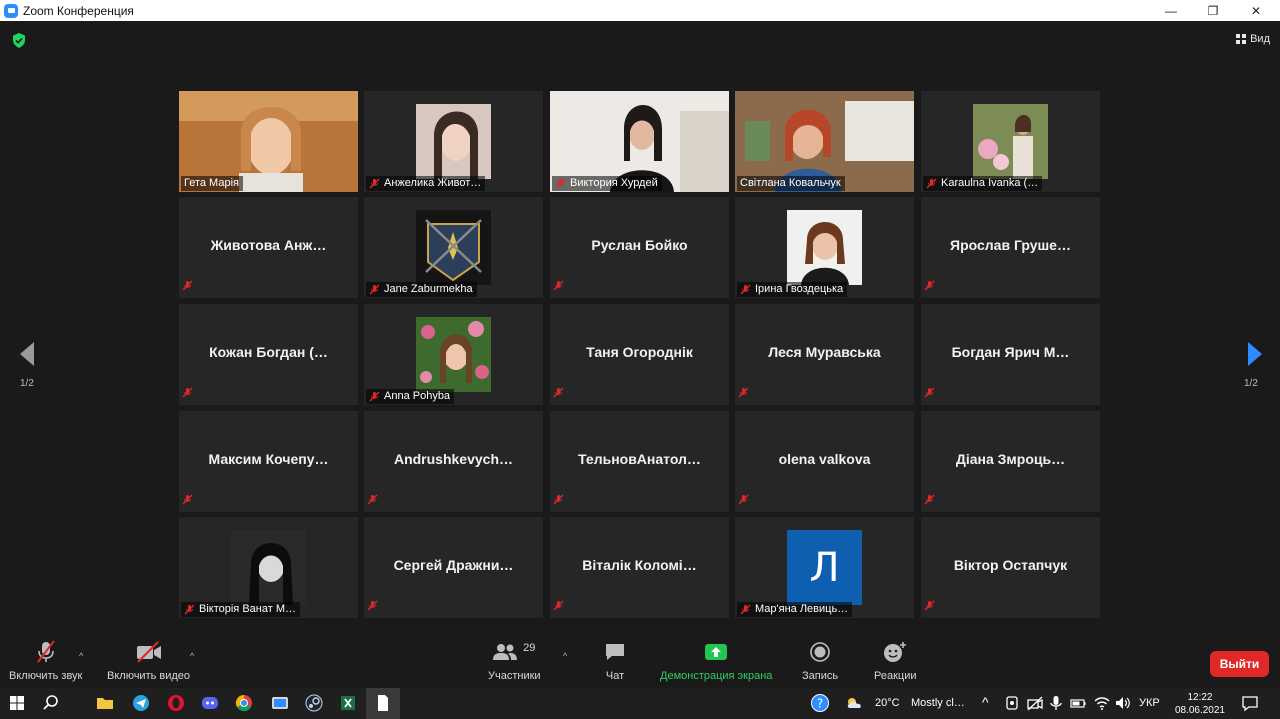  I want to click on previous-page-arrow-icon, so click(27, 354).